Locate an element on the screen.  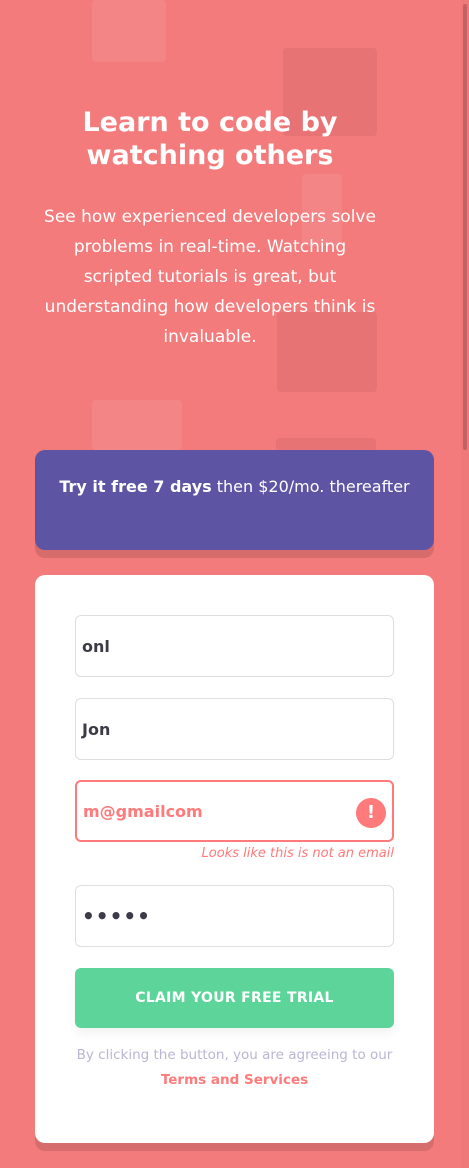
password-field: ••••• is located at coordinates (234, 916).